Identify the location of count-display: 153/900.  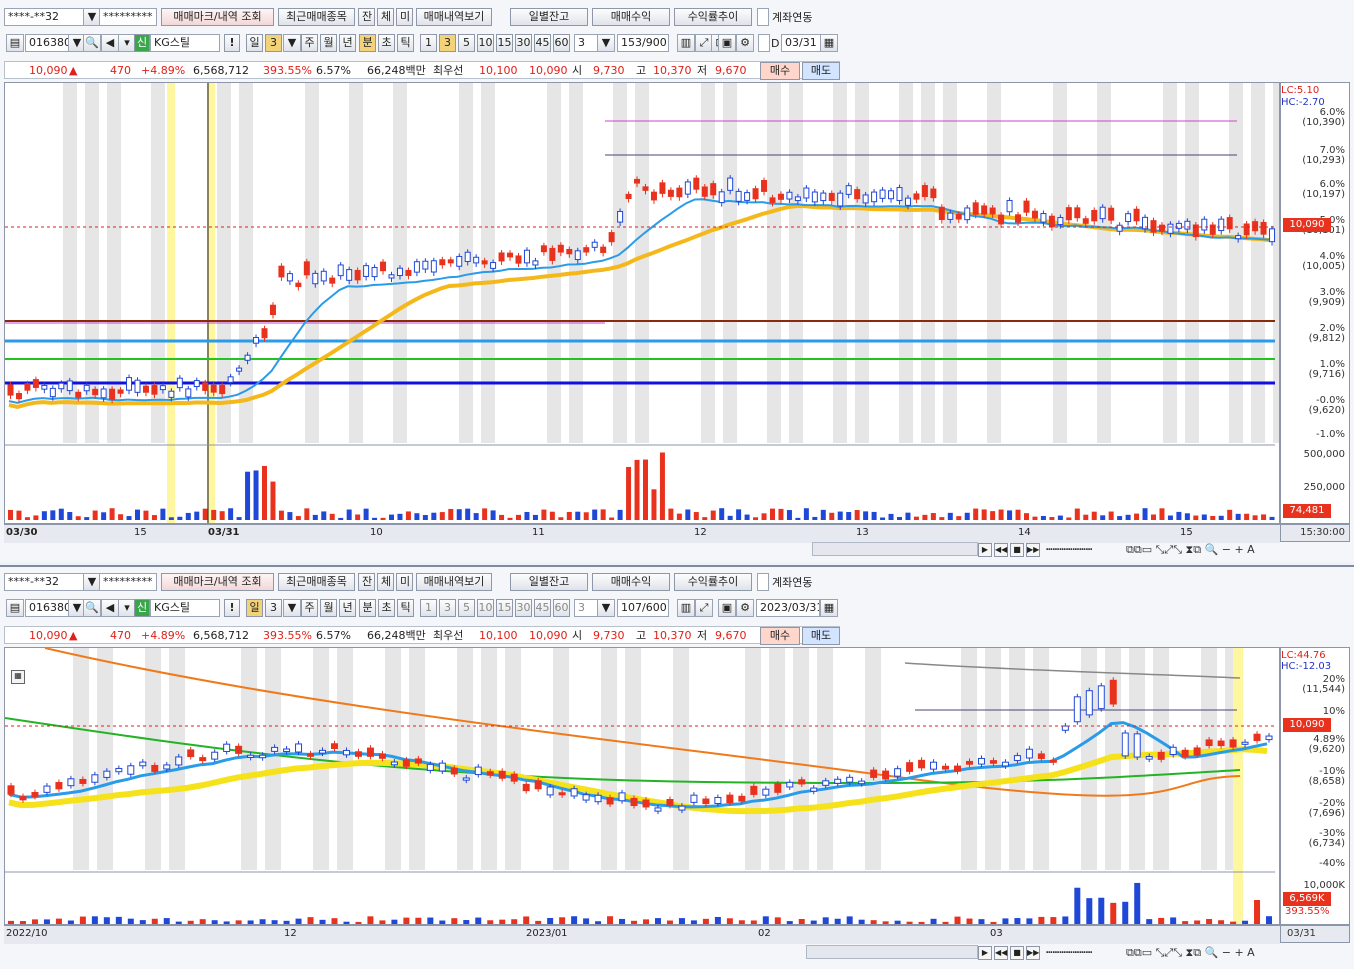
(643, 43).